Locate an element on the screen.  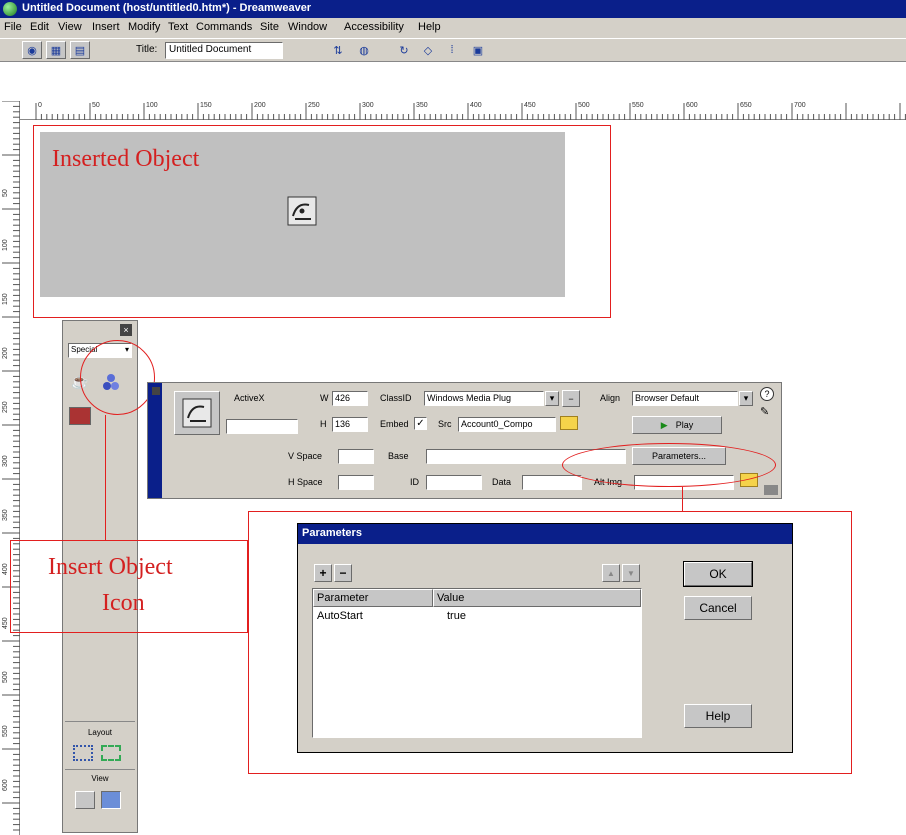
split-view-icon: ▦ is located at coordinates (56, 50).